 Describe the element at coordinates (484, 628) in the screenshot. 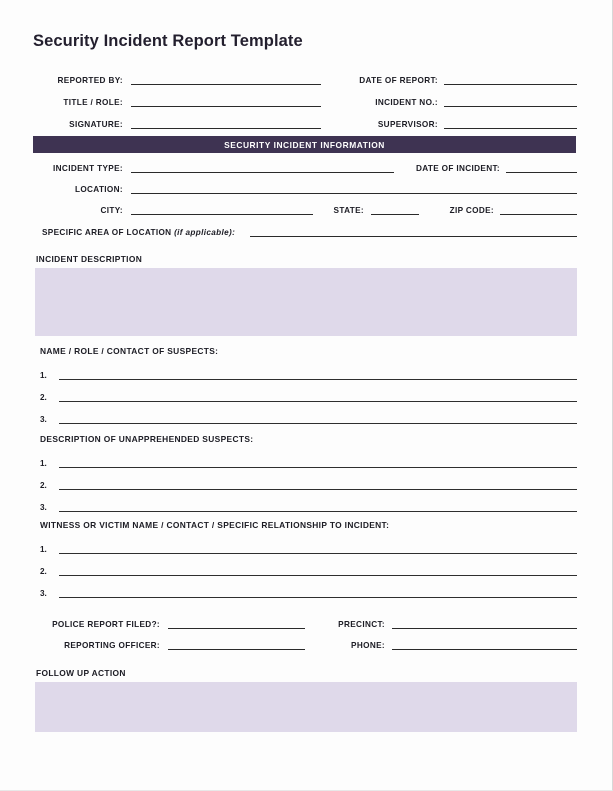

I see `input-precinct` at that location.